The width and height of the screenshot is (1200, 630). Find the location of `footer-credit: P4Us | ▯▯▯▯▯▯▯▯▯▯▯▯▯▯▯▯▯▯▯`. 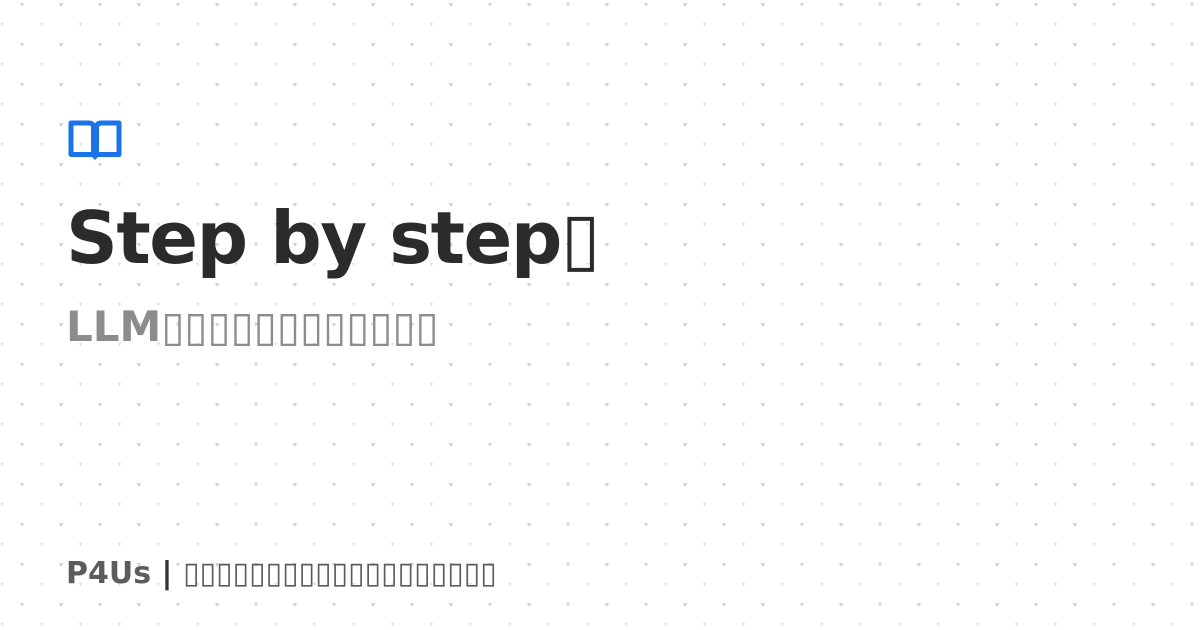

footer-credit: P4Us | ▯▯▯▯▯▯▯▯▯▯▯▯▯▯▯▯▯▯▯ is located at coordinates (281, 574).